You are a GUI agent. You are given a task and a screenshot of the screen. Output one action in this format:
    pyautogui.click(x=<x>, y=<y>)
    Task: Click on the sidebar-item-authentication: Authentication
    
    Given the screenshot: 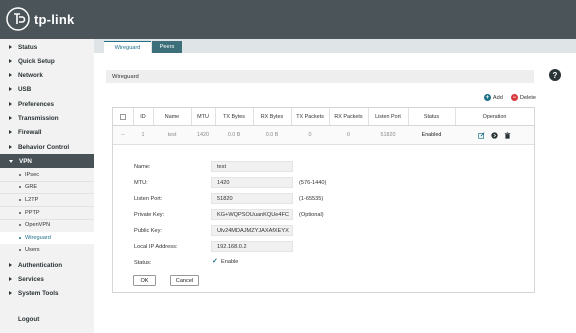 What is the action you would take?
    pyautogui.click(x=47, y=265)
    